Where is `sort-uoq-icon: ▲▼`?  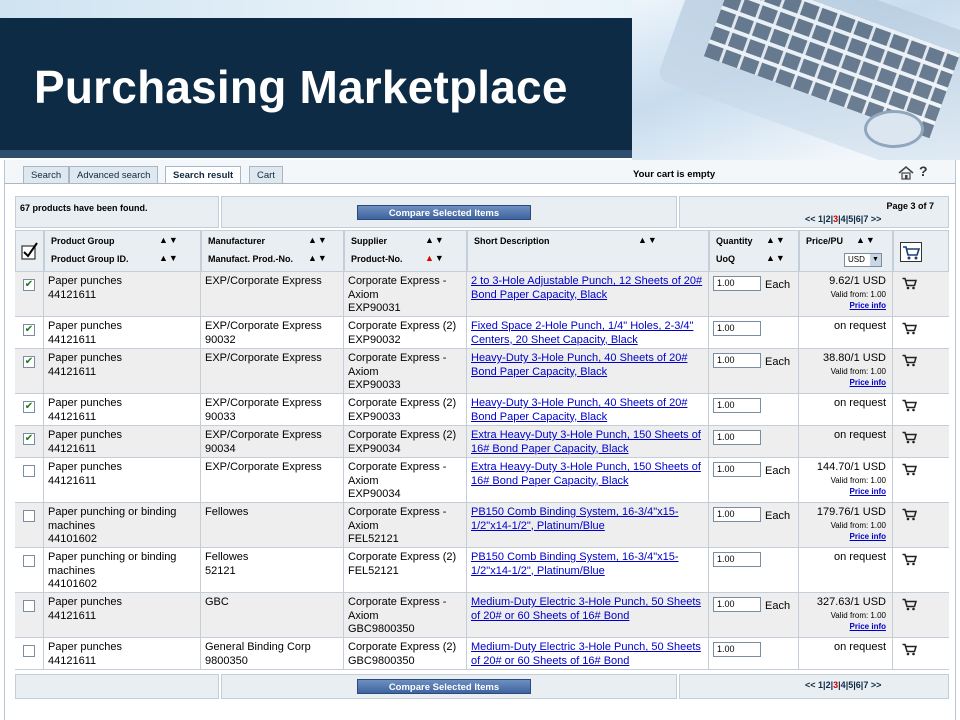 sort-uoq-icon: ▲▼ is located at coordinates (776, 258).